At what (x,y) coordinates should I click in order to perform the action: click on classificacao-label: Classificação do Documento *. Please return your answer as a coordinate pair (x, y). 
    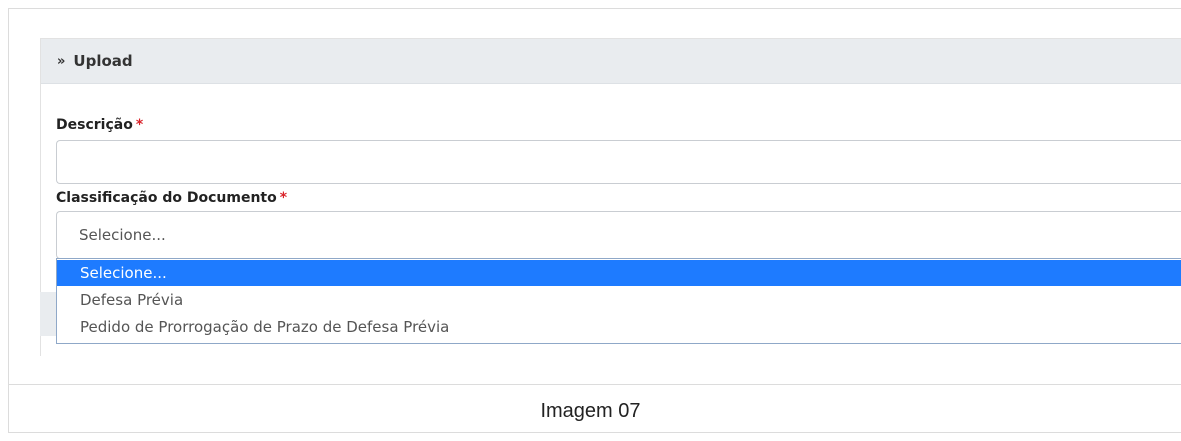
    Looking at the image, I should click on (171, 198).